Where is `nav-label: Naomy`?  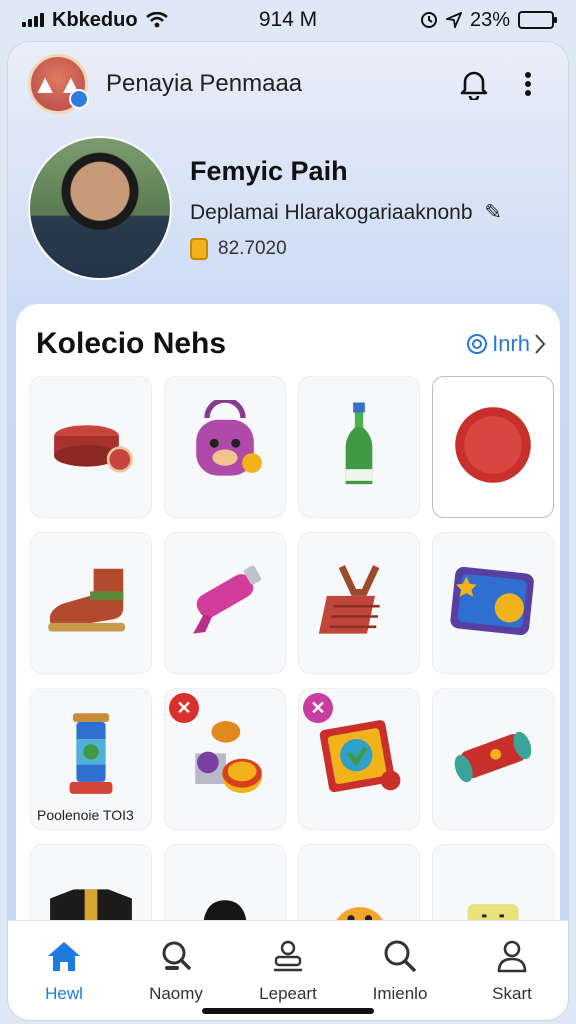 nav-label: Naomy is located at coordinates (176, 993).